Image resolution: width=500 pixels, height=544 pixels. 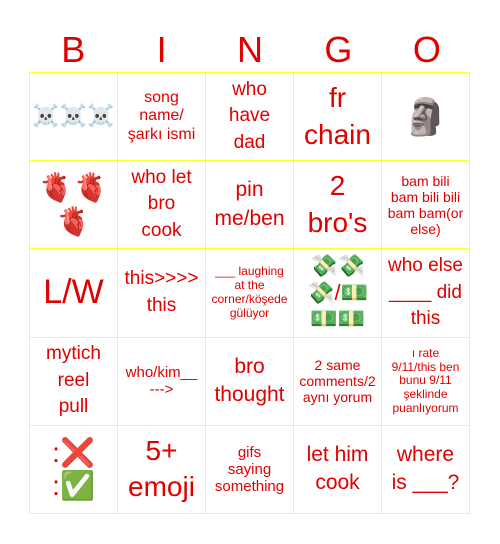 I want to click on header-letter-n: N, so click(x=250, y=49).